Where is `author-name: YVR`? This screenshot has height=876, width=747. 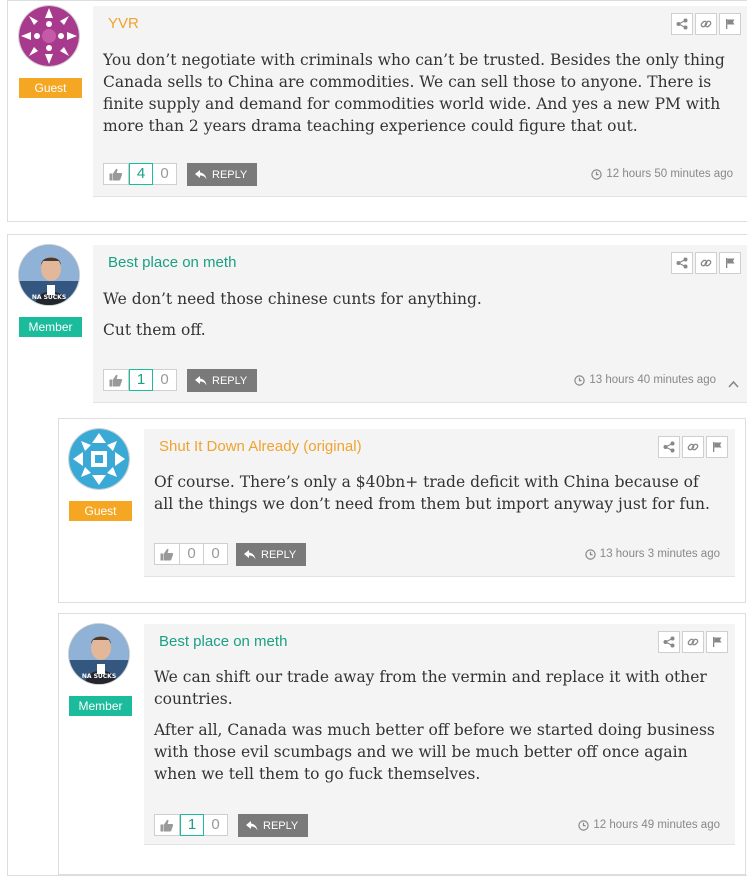 author-name: YVR is located at coordinates (123, 23).